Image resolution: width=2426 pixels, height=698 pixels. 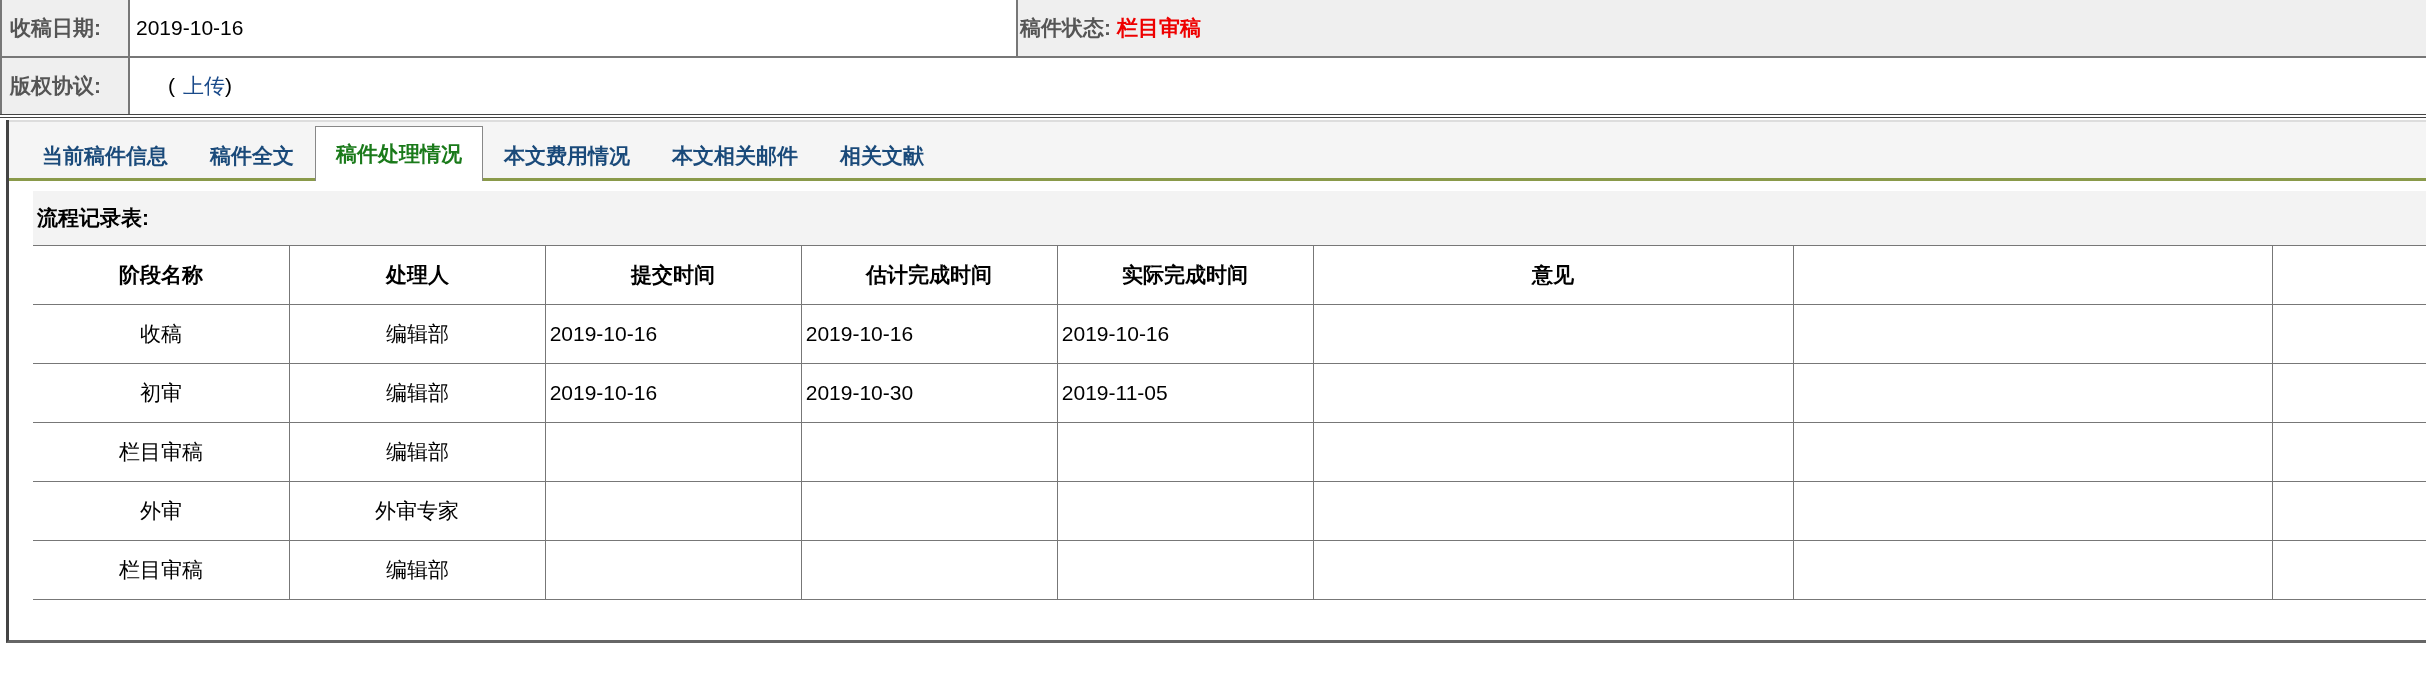 I want to click on column-header: 意见, so click(x=1553, y=274).